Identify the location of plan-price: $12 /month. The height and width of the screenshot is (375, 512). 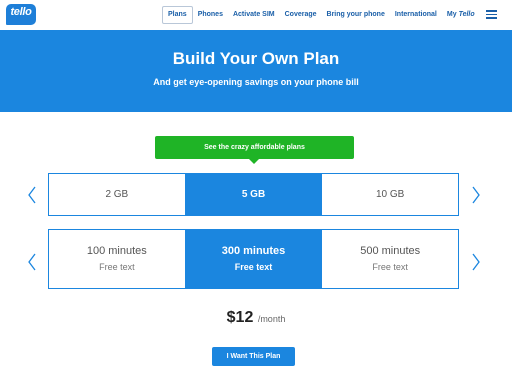
(256, 318).